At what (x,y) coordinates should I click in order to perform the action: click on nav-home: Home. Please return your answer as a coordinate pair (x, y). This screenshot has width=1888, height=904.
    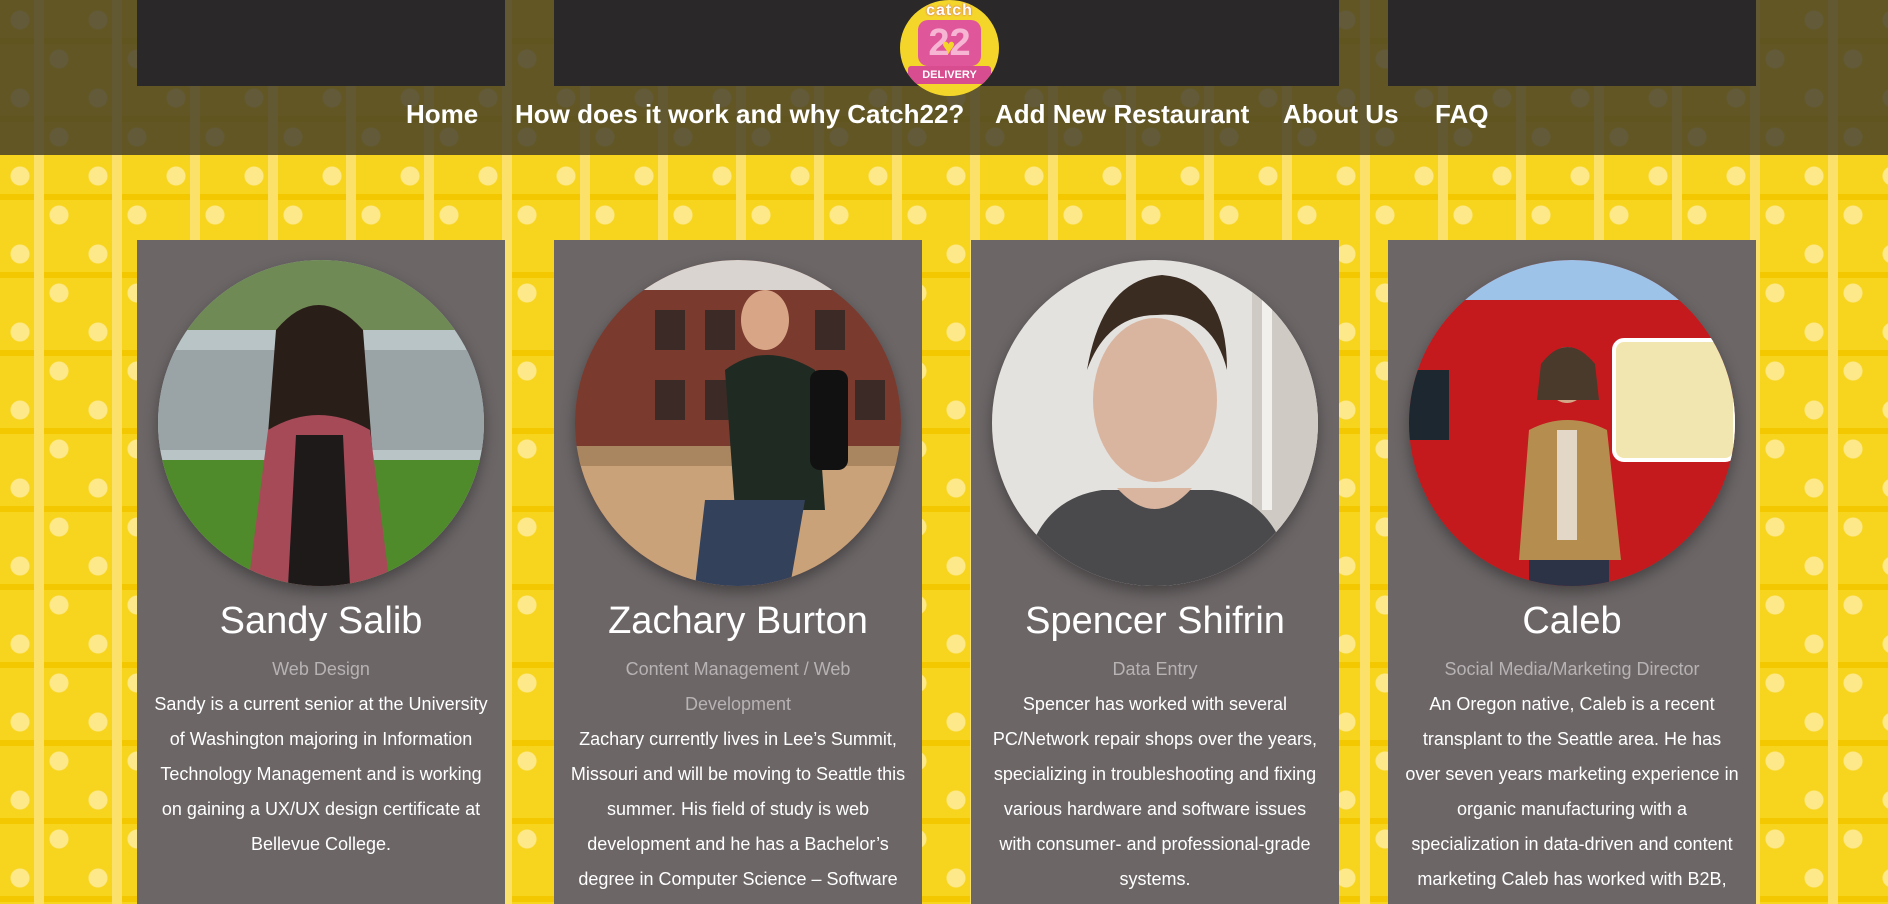
    Looking at the image, I should click on (442, 114).